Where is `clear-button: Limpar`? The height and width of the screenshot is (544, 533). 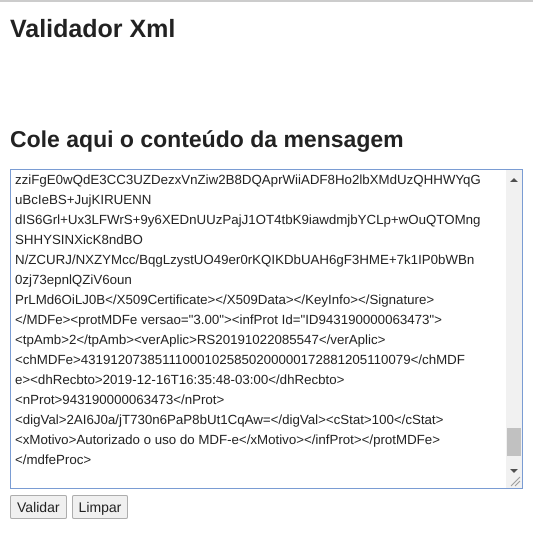
clear-button: Limpar is located at coordinates (100, 507).